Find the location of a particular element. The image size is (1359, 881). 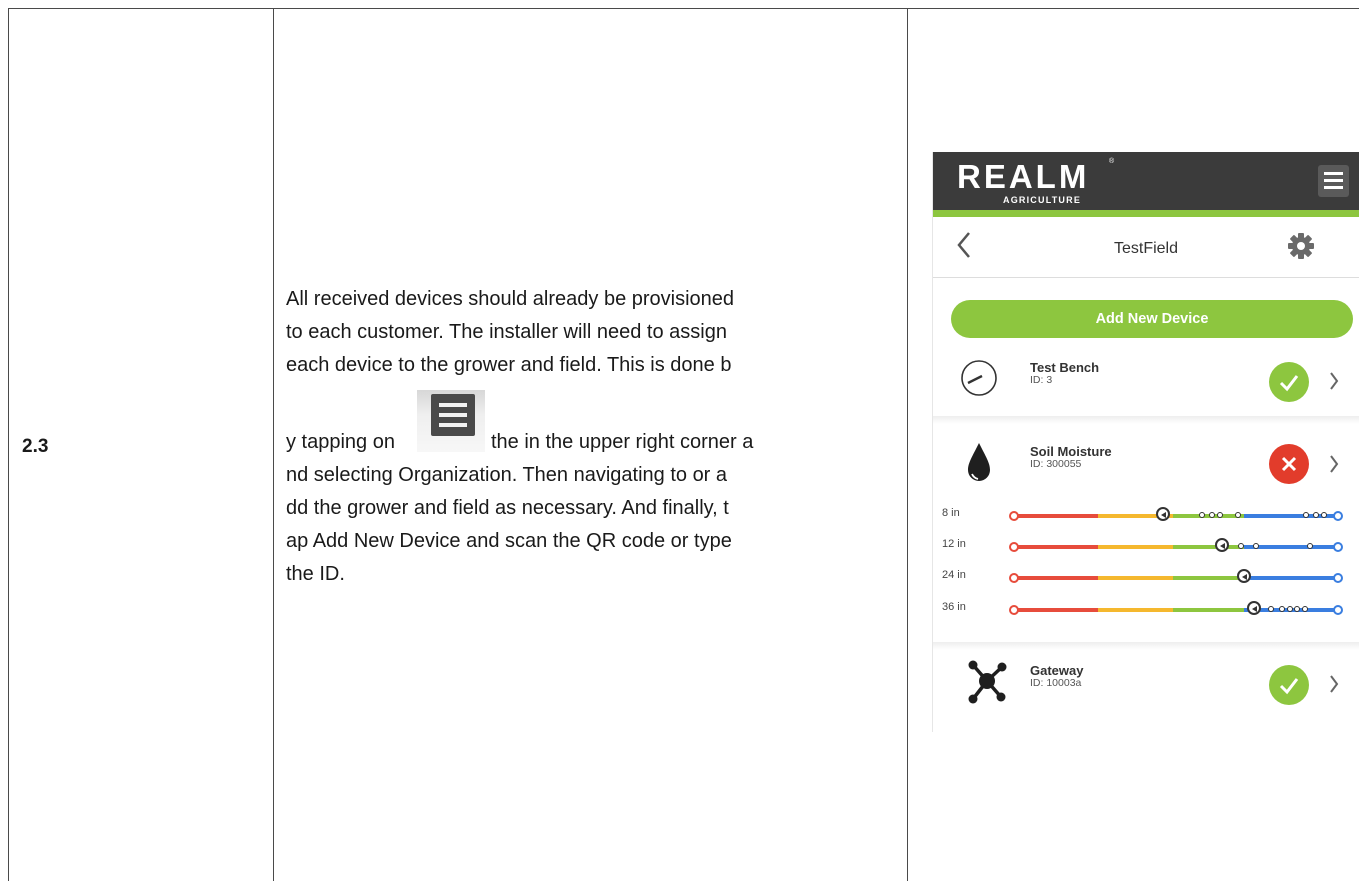

gear-icon is located at coordinates (1301, 246).